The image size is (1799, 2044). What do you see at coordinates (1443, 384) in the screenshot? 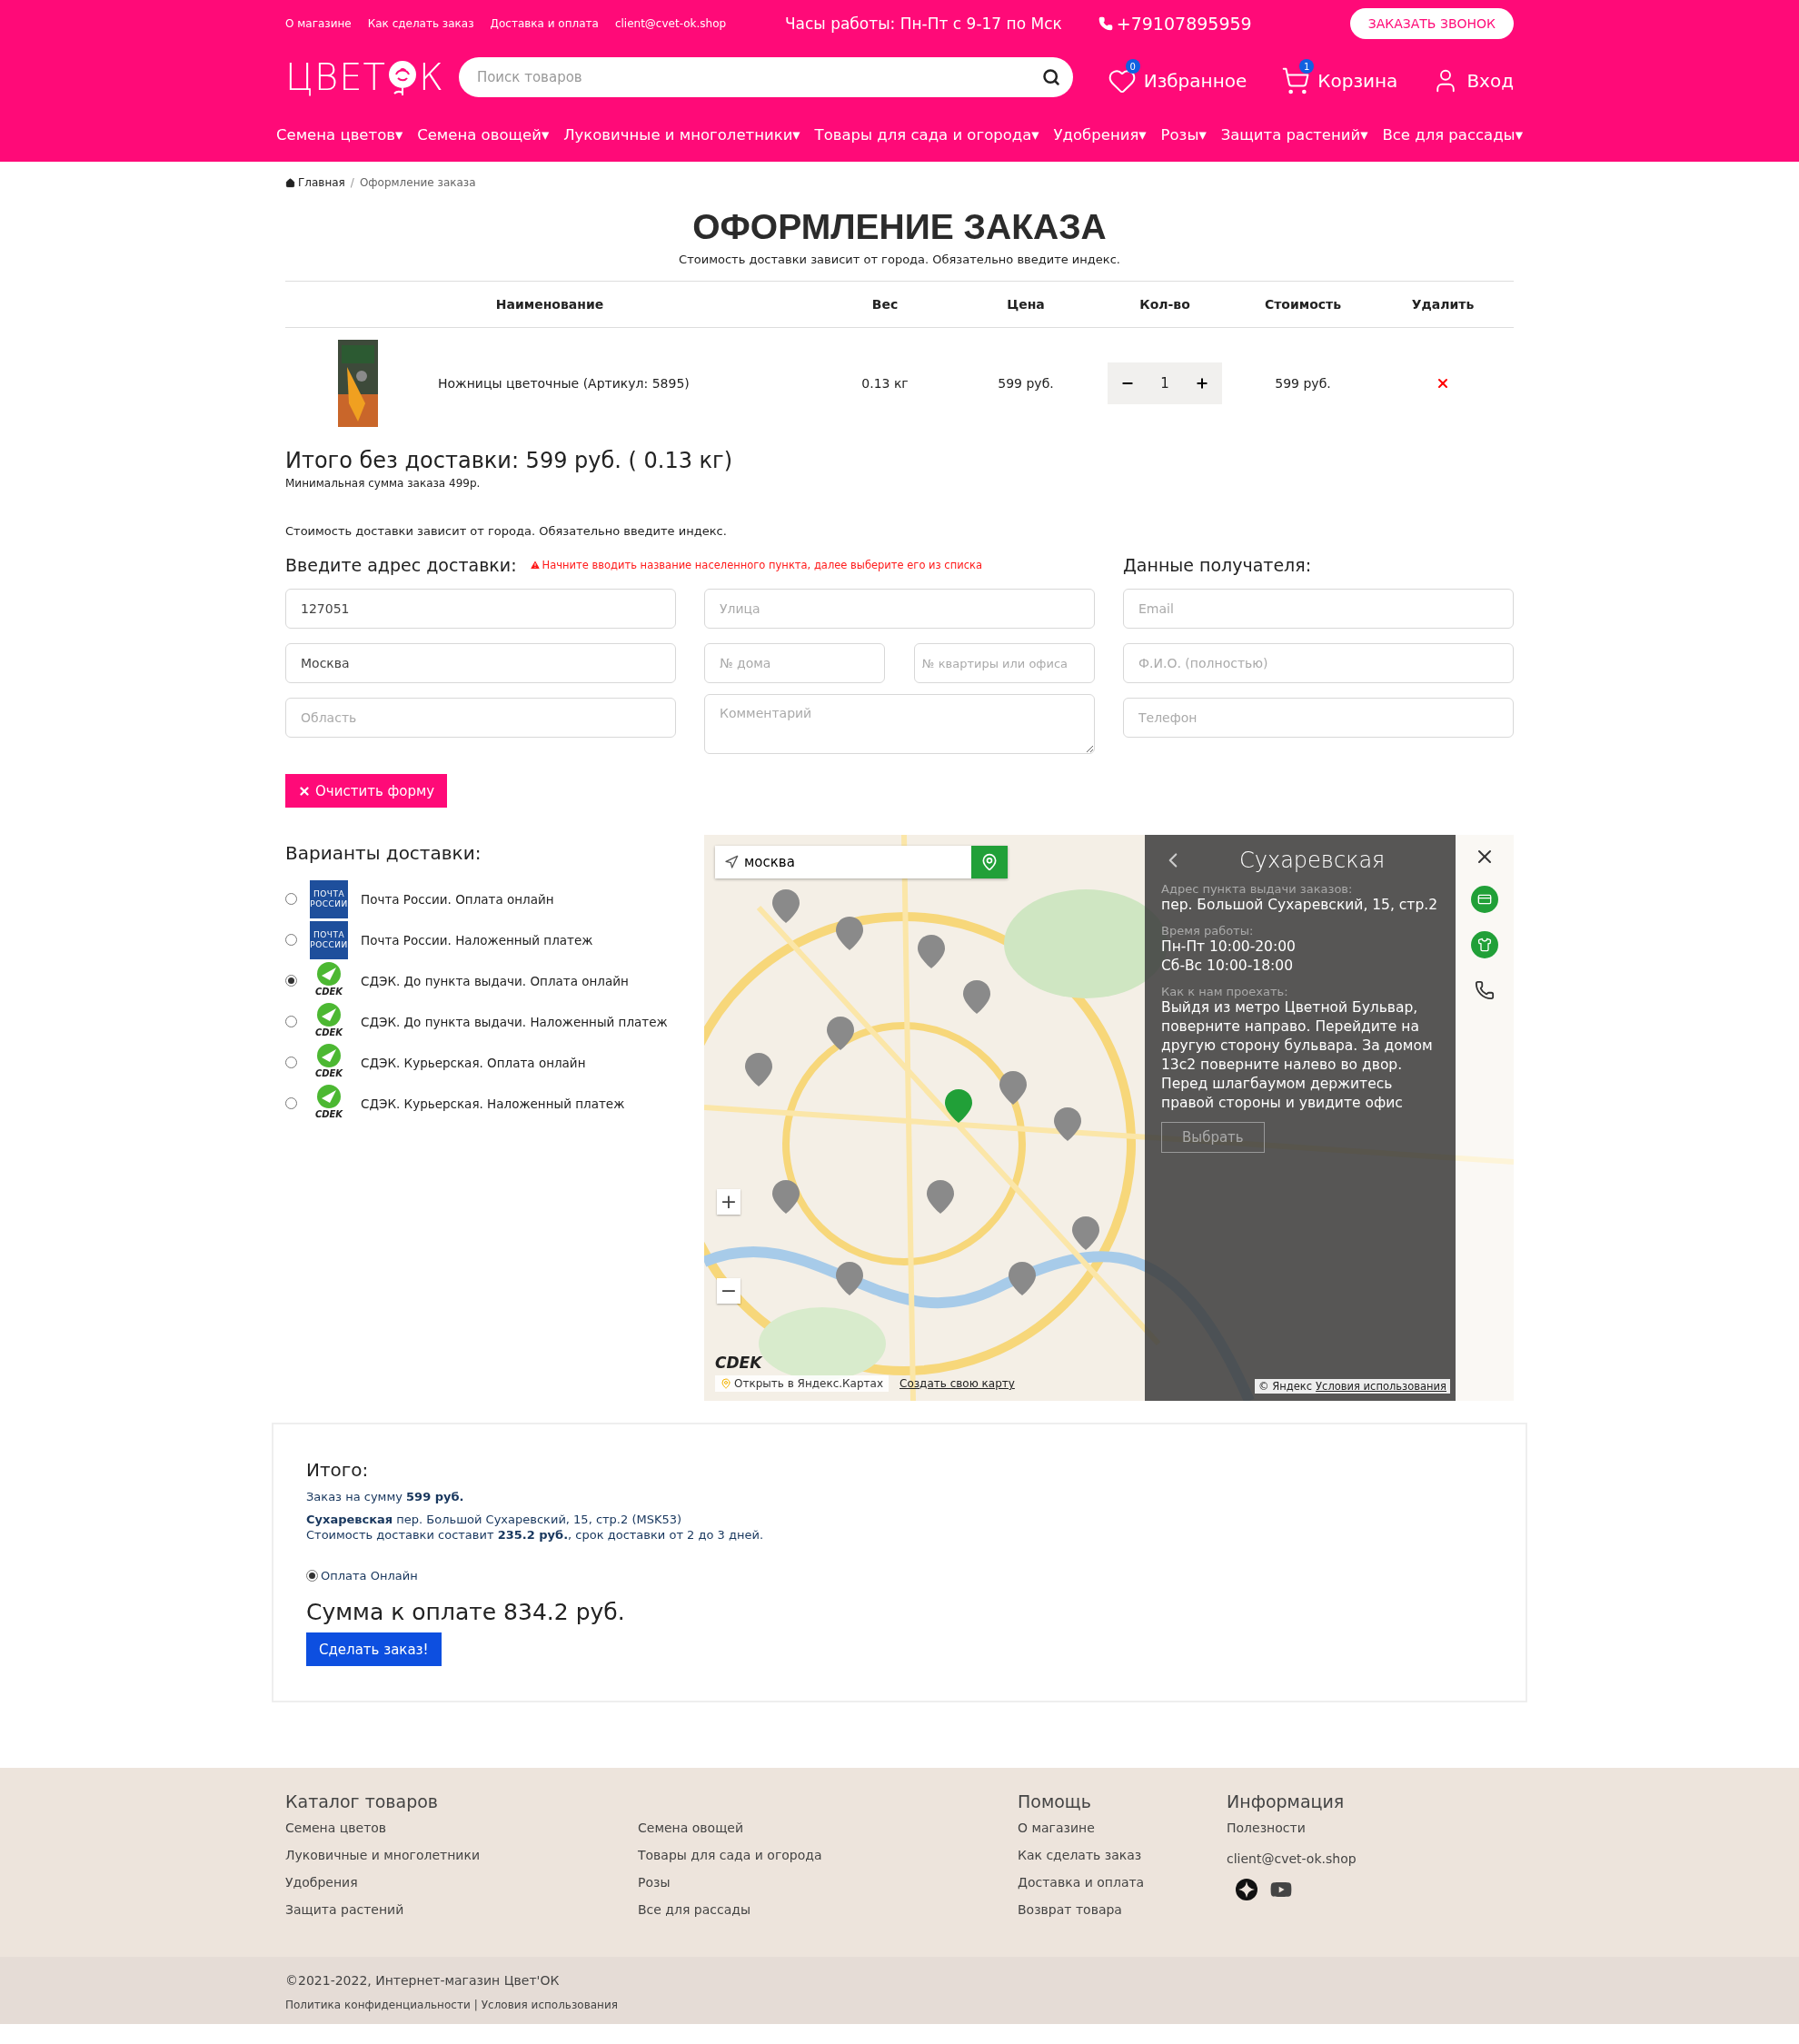
I see `delete-icon` at bounding box center [1443, 384].